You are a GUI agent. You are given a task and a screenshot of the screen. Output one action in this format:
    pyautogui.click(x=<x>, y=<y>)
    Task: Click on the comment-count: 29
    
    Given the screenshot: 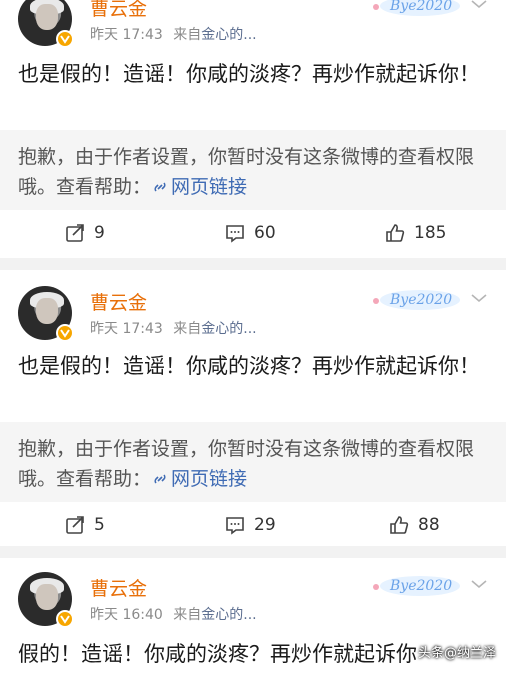 What is the action you would take?
    pyautogui.click(x=265, y=525)
    